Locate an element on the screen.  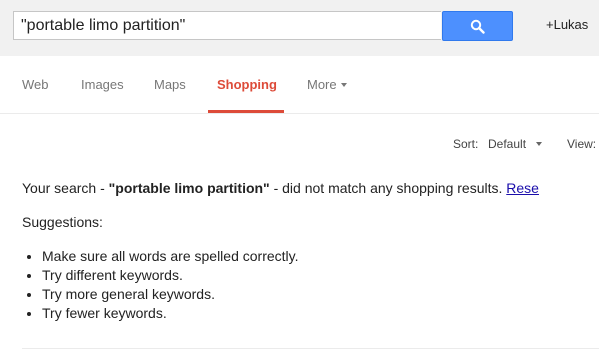
list-item: Try different keywords. is located at coordinates (170, 275).